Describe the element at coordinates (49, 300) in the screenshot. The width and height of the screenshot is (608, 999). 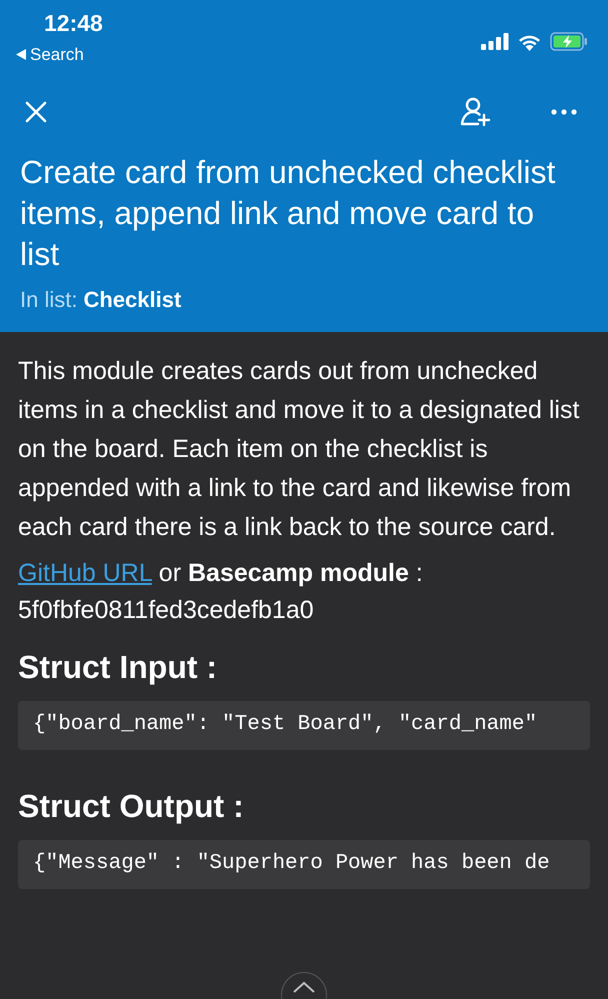
I see `list-label: In list:` at that location.